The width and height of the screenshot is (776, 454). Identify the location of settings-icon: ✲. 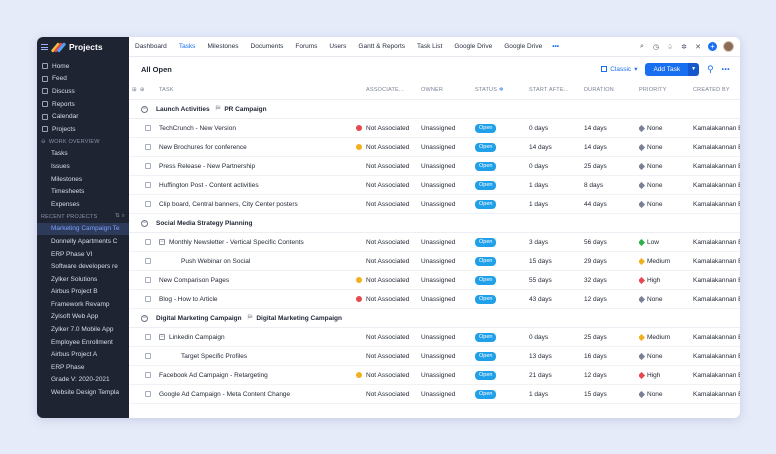
(684, 47).